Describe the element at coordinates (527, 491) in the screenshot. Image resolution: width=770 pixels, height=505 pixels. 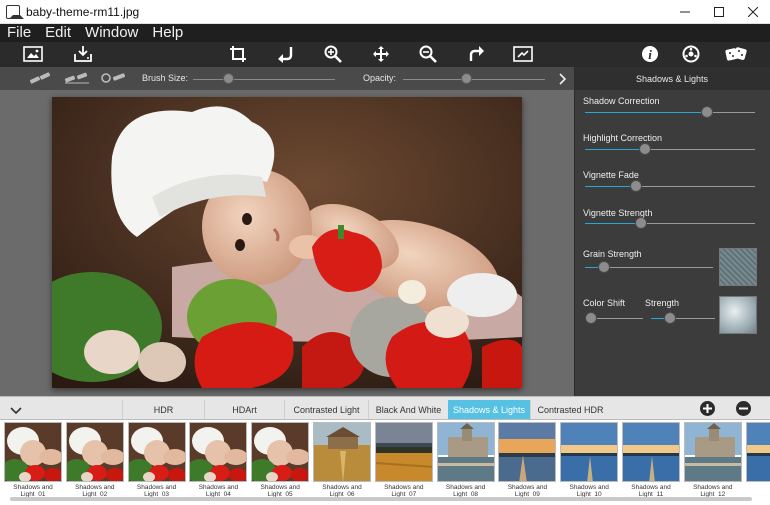
I see `preset-thumbnail-label: Shadows and Light_09` at that location.